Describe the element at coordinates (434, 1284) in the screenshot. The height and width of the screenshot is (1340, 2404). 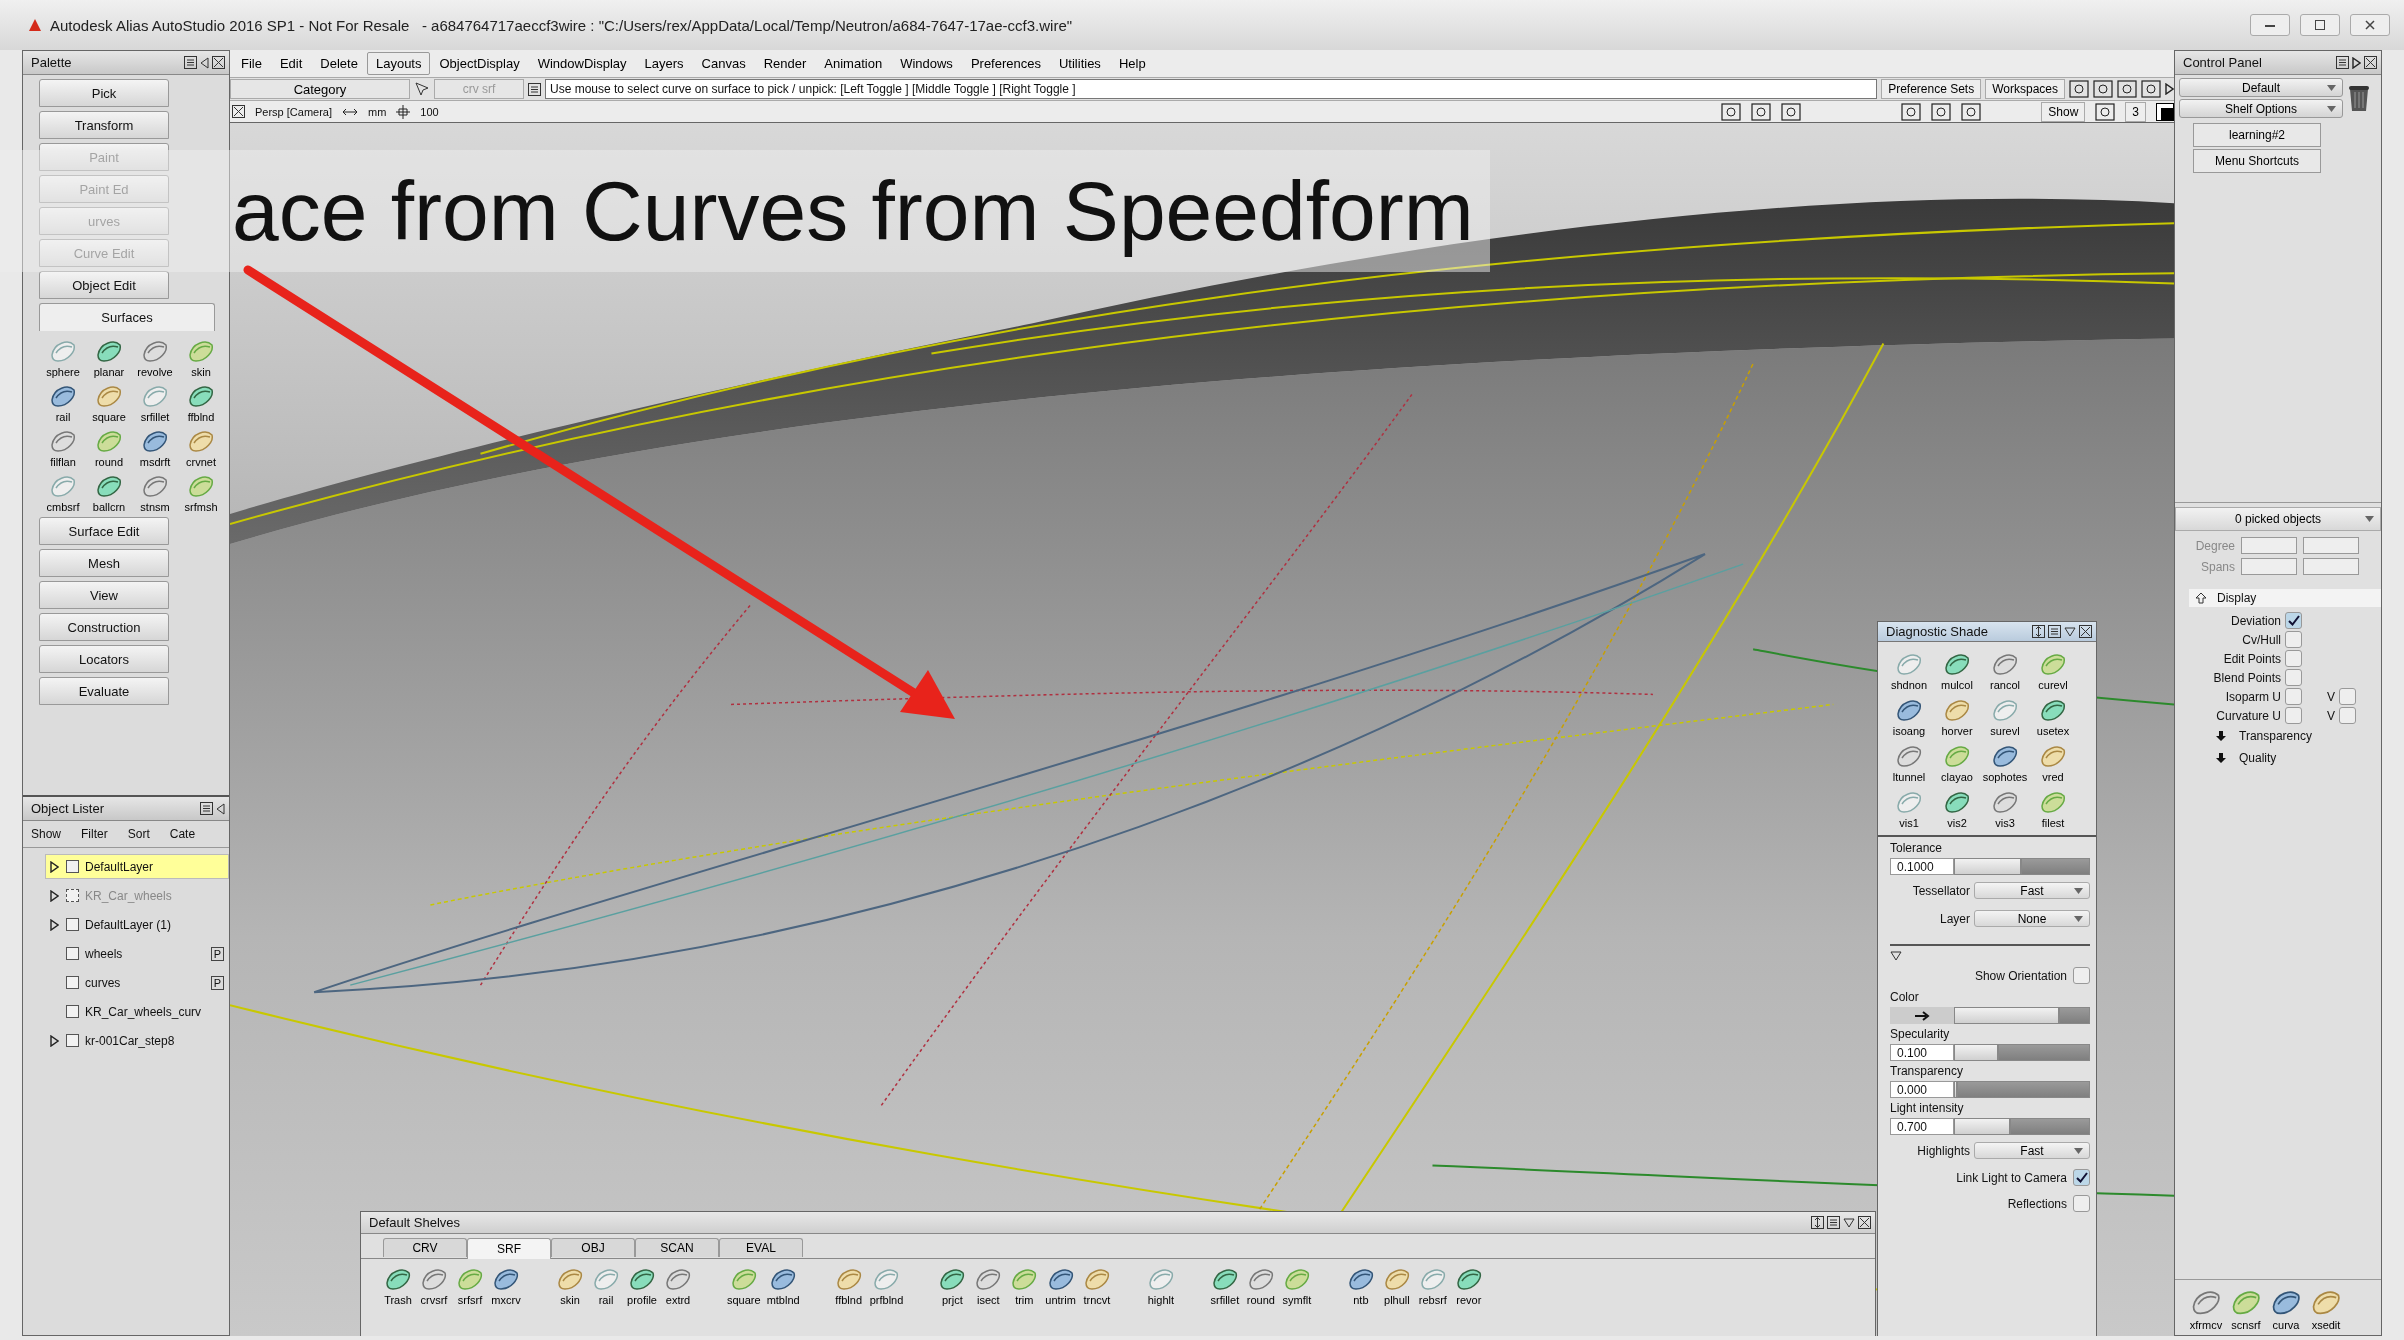
I see `tool-button: crvsrf` at that location.